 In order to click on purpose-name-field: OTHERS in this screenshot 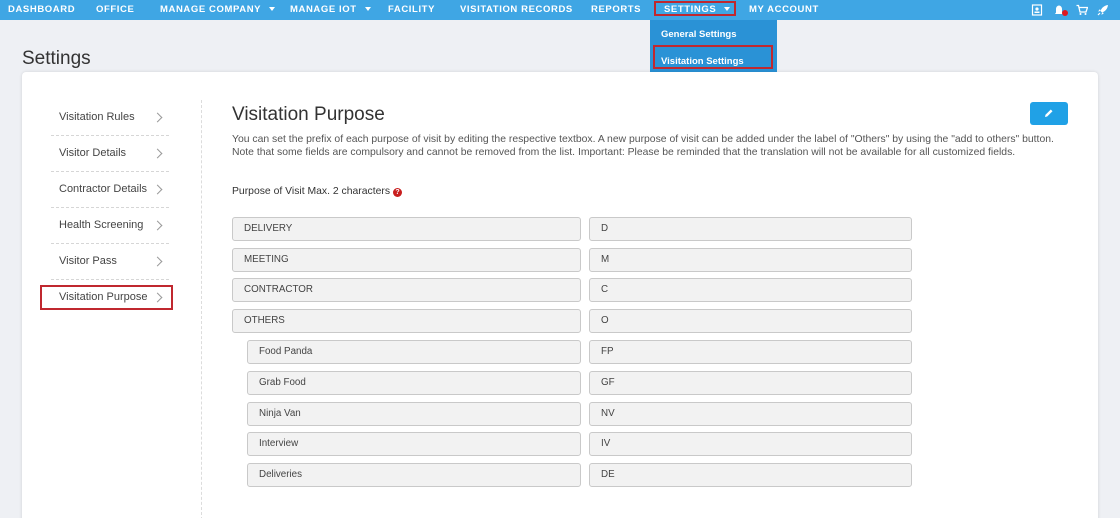, I will do `click(406, 321)`.